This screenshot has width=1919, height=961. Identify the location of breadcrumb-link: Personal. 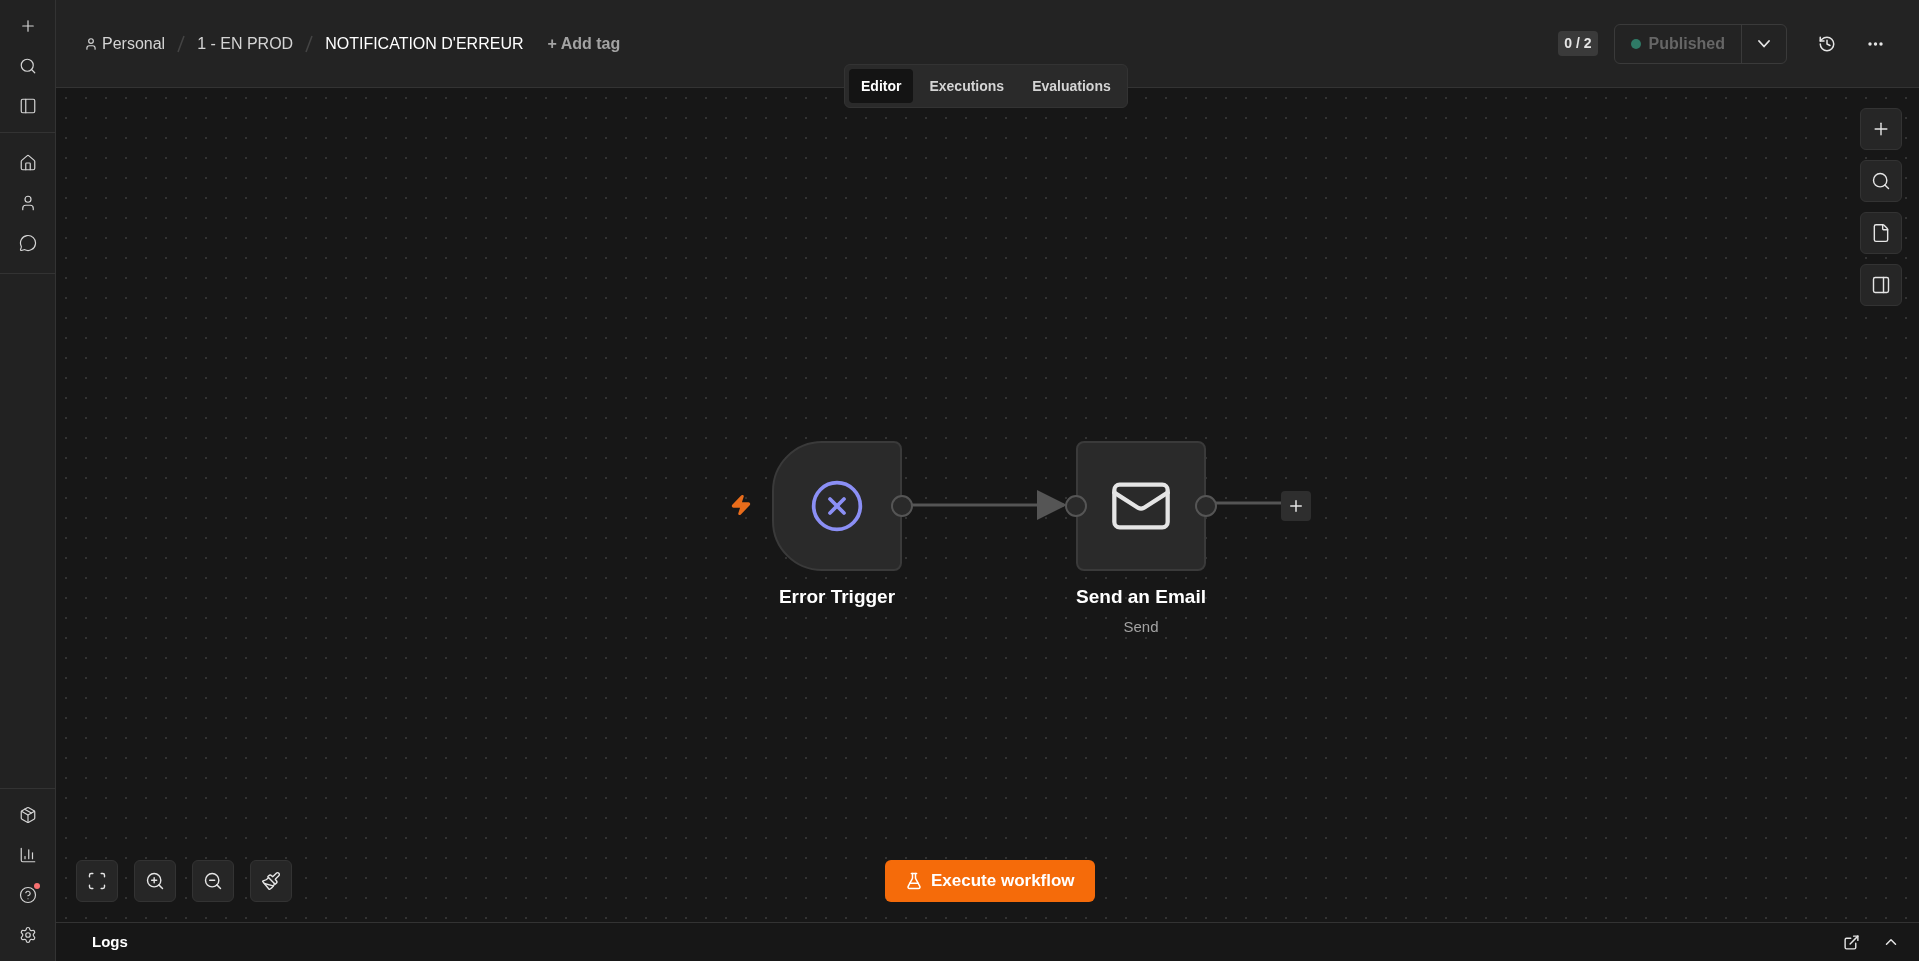
(125, 43).